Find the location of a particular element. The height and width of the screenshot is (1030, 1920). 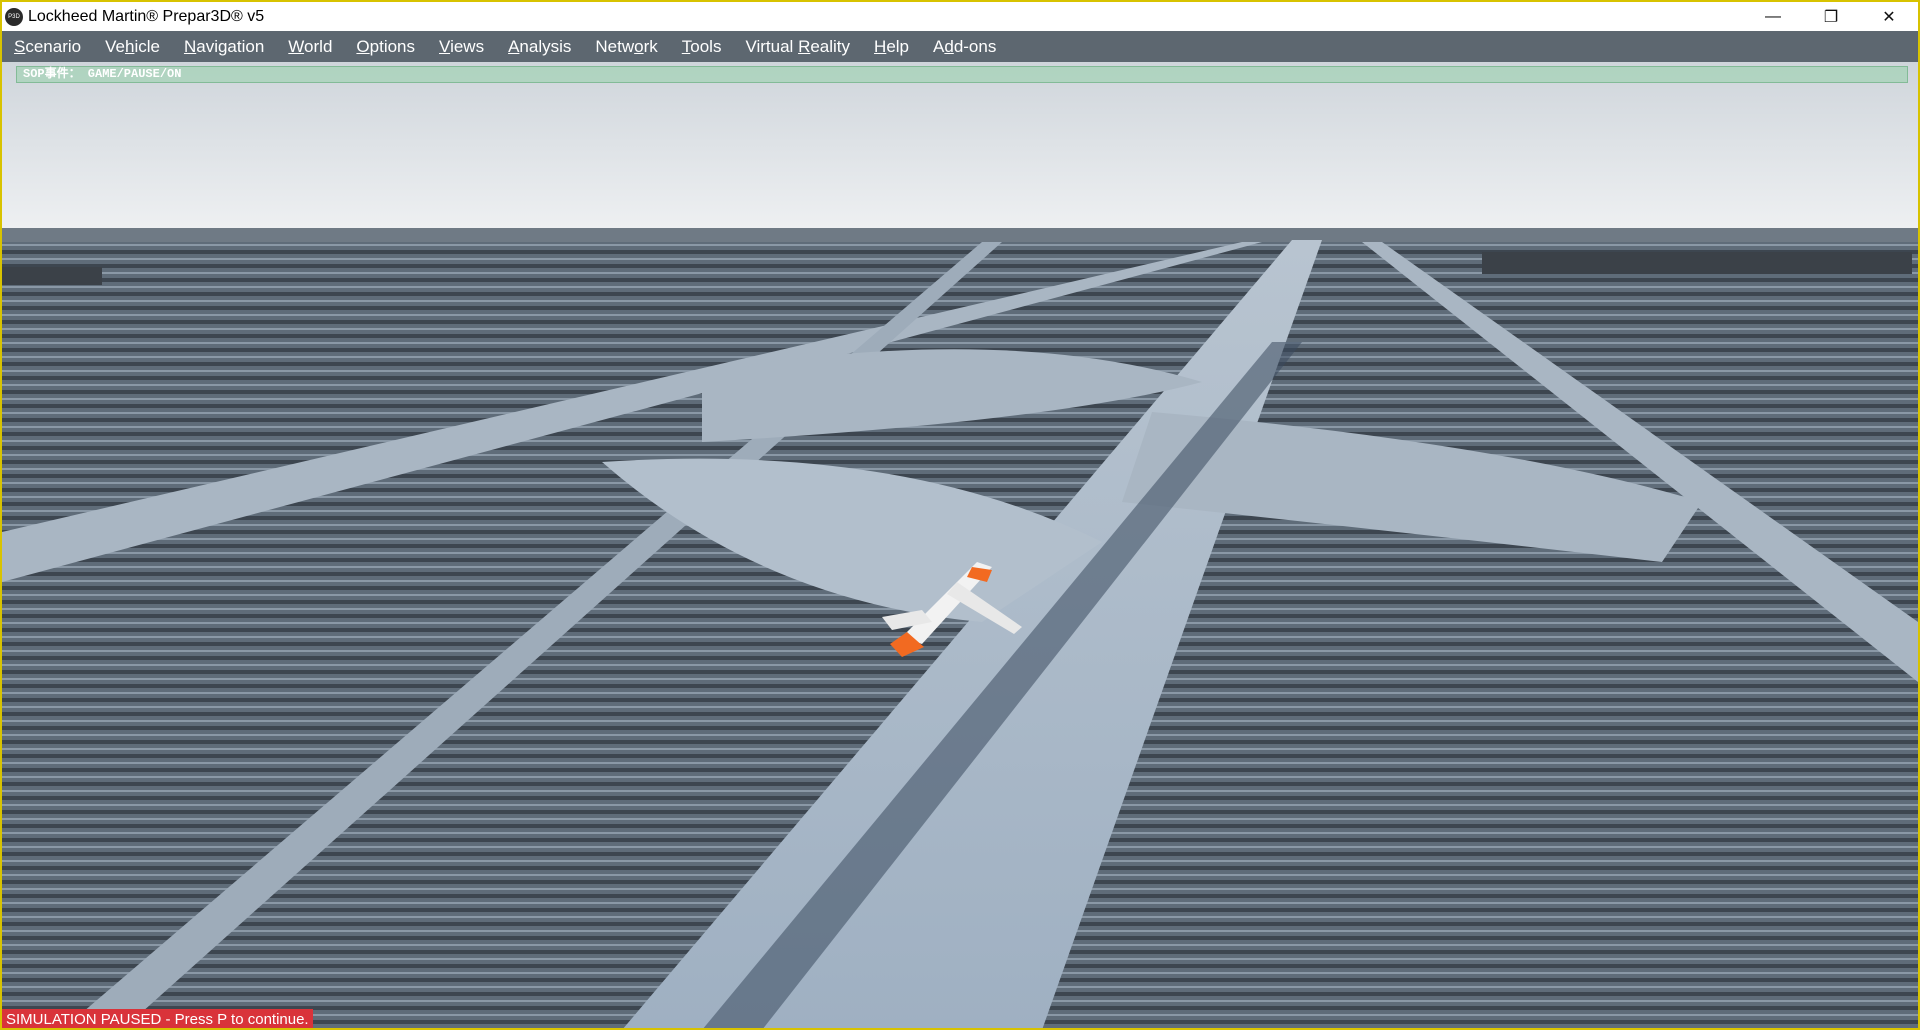

menu-mnemonic: W is located at coordinates (296, 46).